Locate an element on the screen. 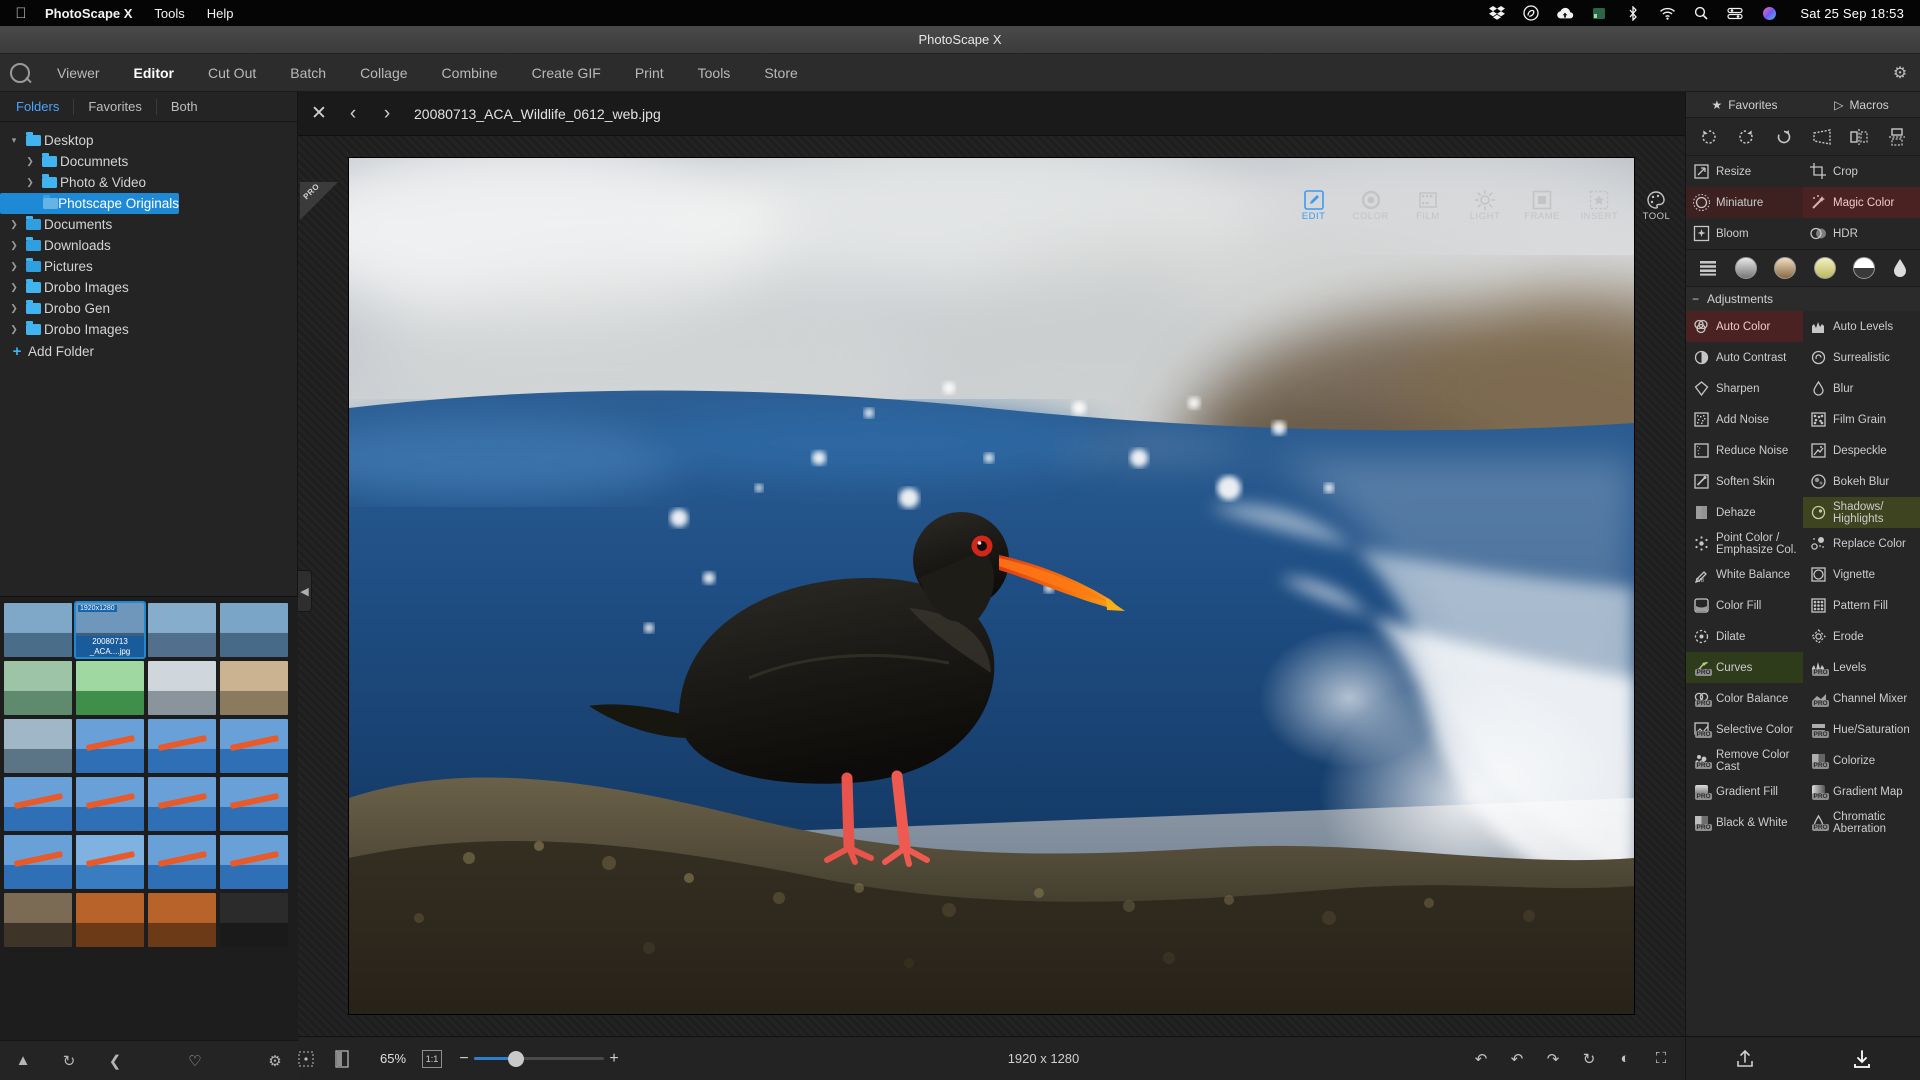 The width and height of the screenshot is (1920, 1080). dropbox-icon is located at coordinates (1497, 13).